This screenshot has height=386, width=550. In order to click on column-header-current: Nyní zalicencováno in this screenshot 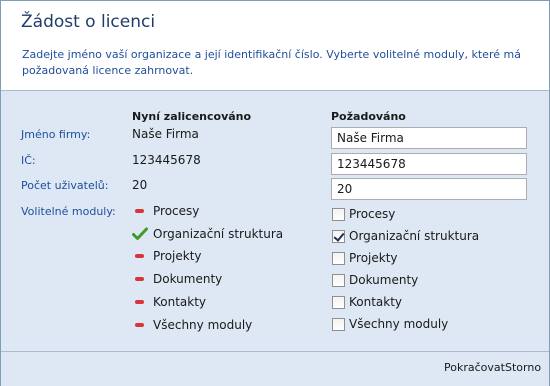, I will do `click(192, 116)`.